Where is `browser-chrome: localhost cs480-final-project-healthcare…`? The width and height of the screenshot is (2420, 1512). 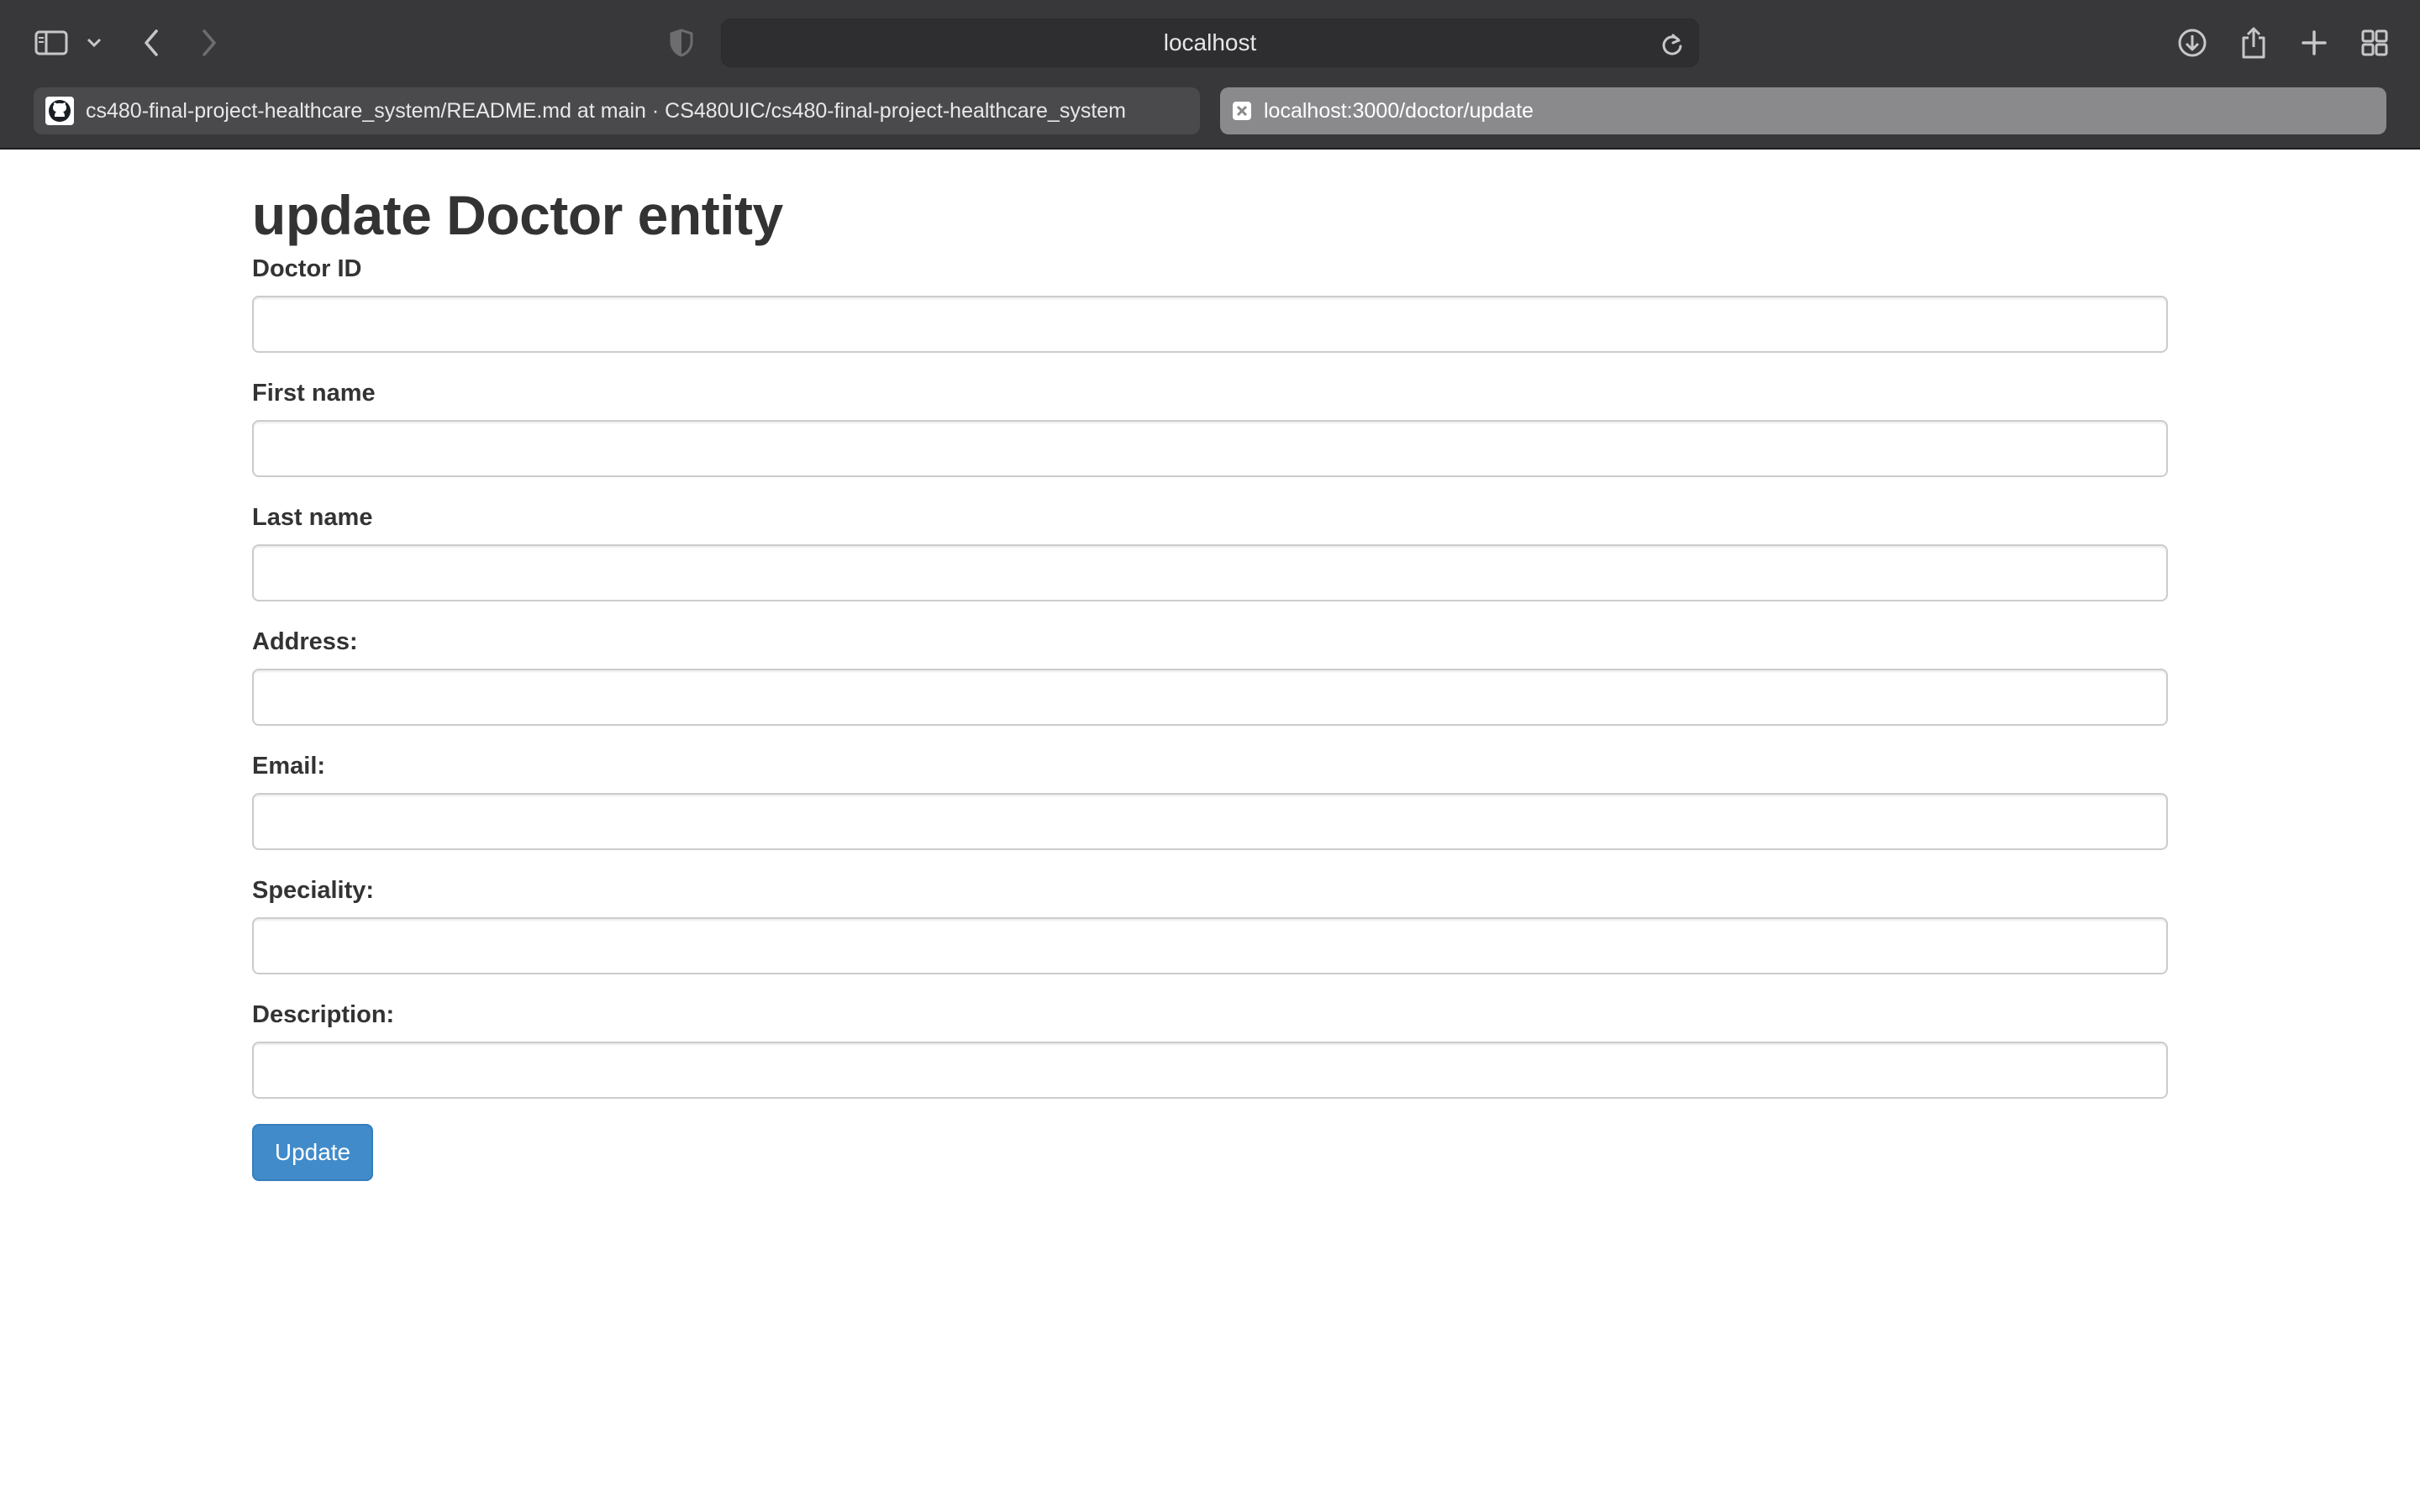 browser-chrome: localhost cs480-final-project-healthcare… is located at coordinates (1210, 75).